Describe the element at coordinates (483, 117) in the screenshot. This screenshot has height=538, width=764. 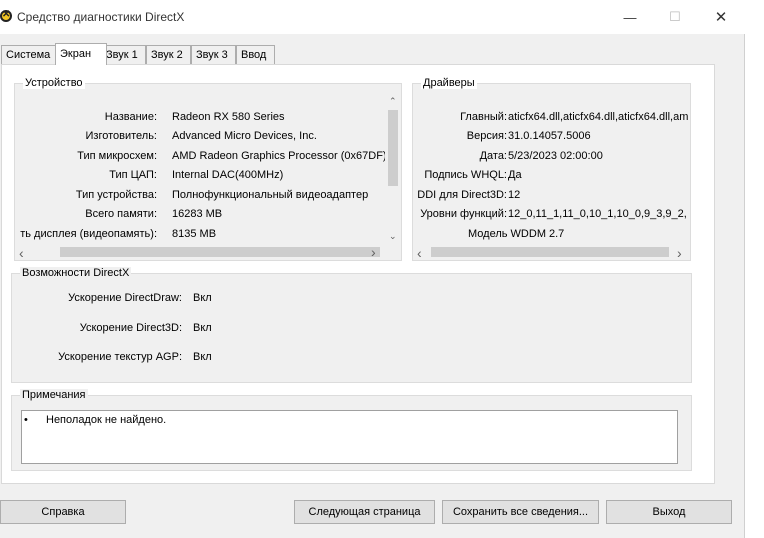
I see `driver-main-label: Главный:` at that location.